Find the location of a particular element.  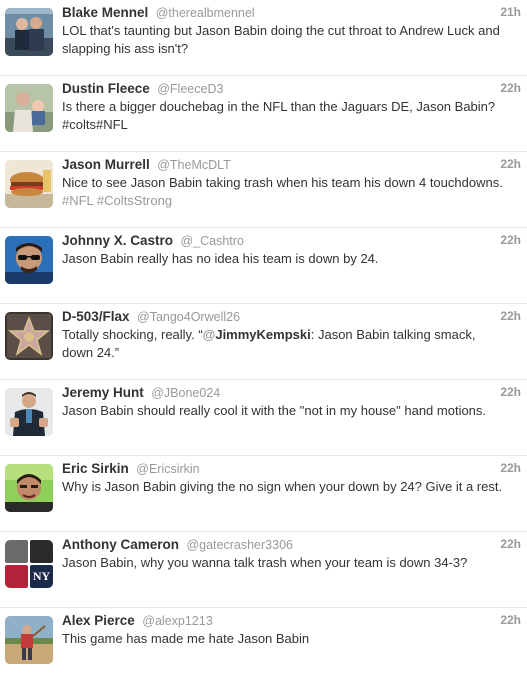

tweet-username: @FleeceD3 is located at coordinates (190, 89).